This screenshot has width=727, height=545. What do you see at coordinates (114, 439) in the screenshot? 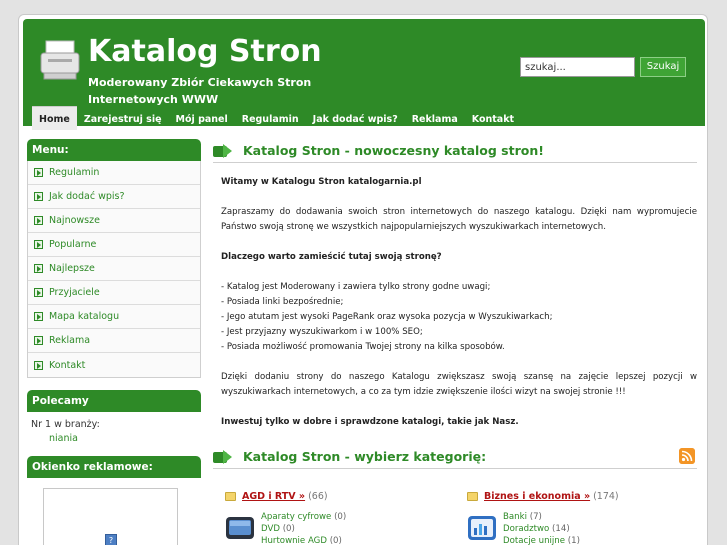
I see `polecamy-link: niania` at bounding box center [114, 439].